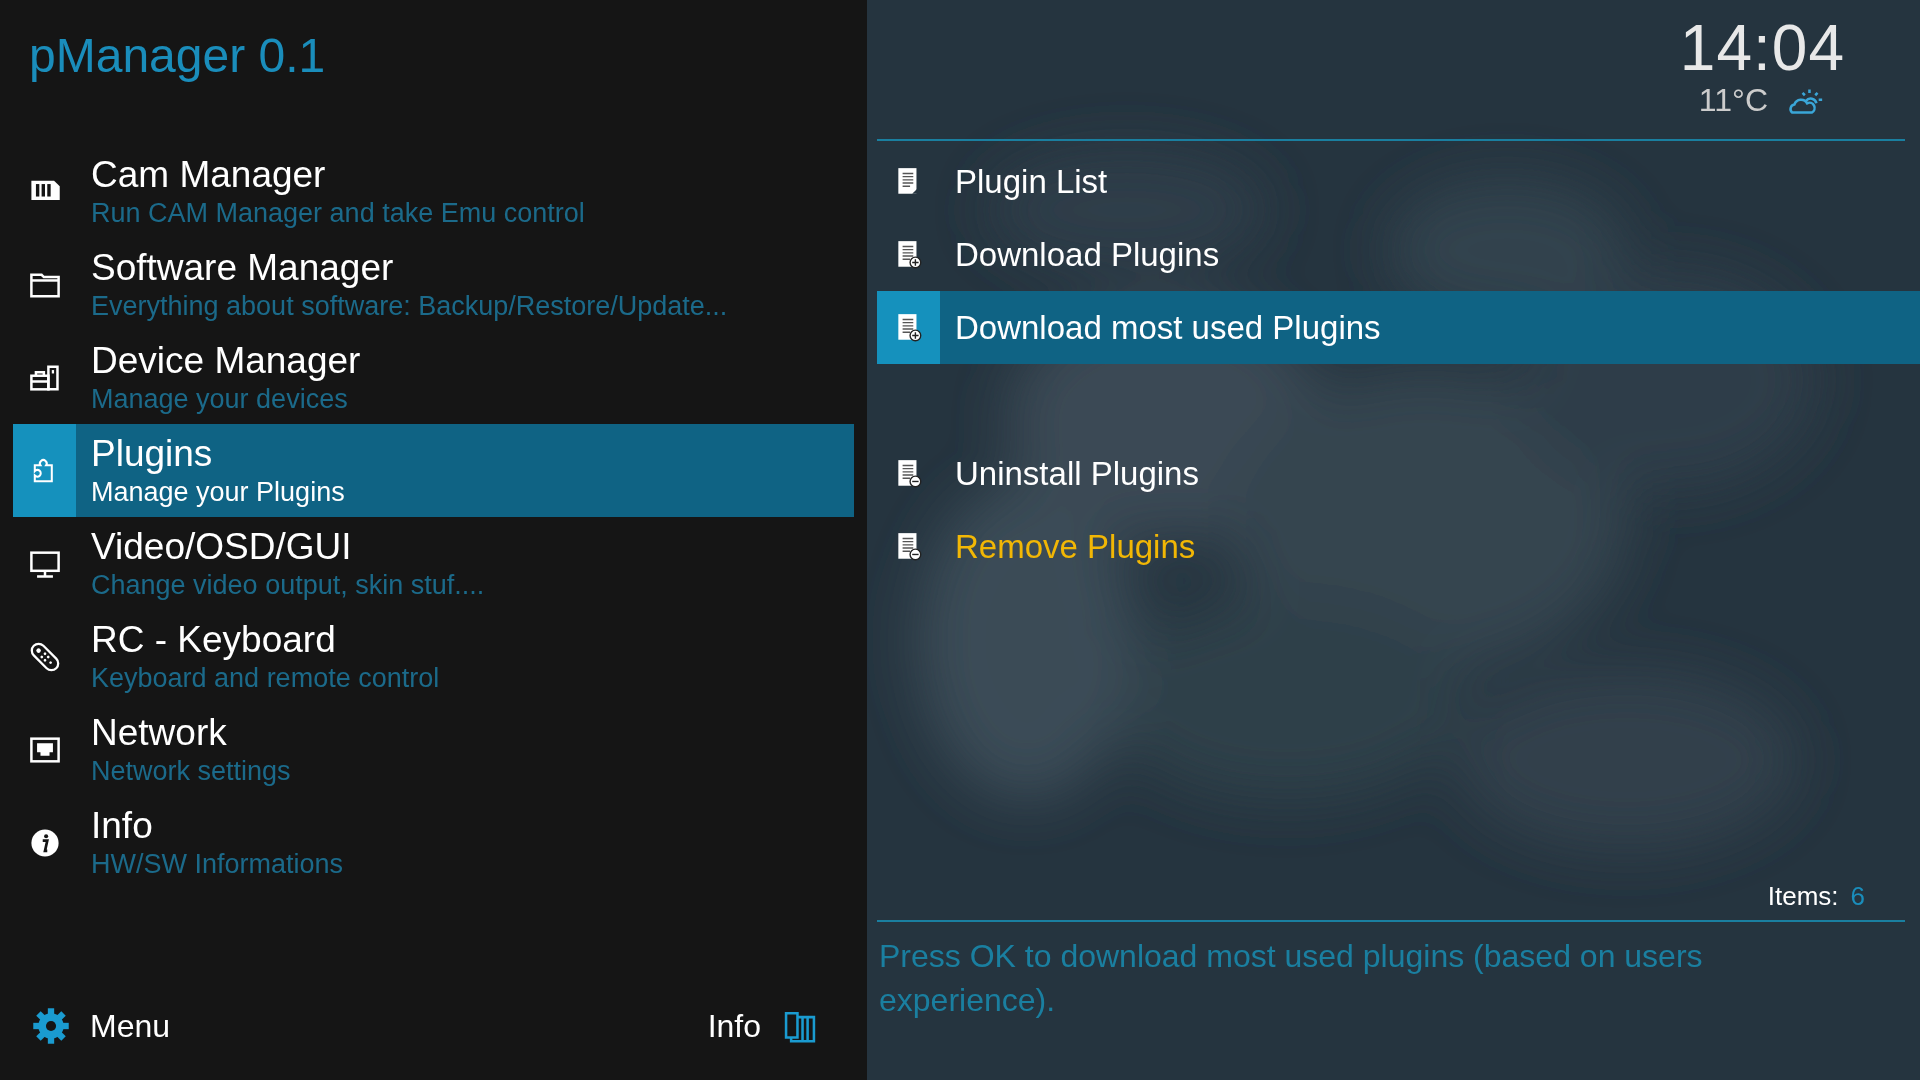  What do you see at coordinates (219, 399) in the screenshot?
I see `menu-item-subtitle: Manage your devices` at bounding box center [219, 399].